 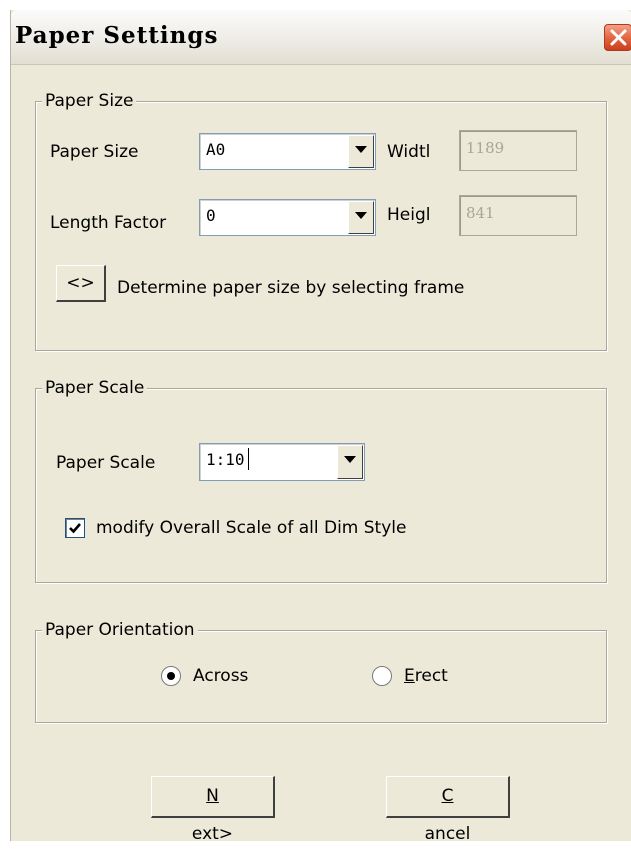 I want to click on paper-size-legend: Paper Size, so click(x=89, y=101).